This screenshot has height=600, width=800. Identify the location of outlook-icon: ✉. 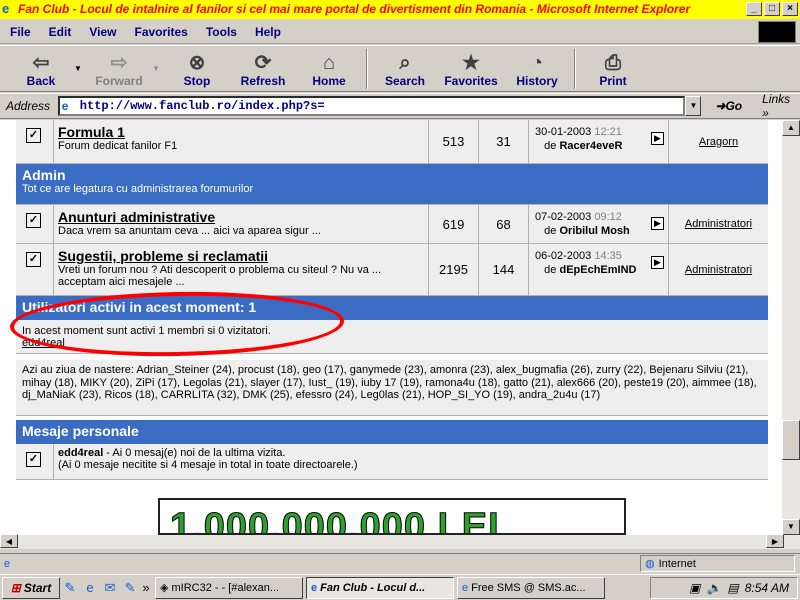
(110, 588).